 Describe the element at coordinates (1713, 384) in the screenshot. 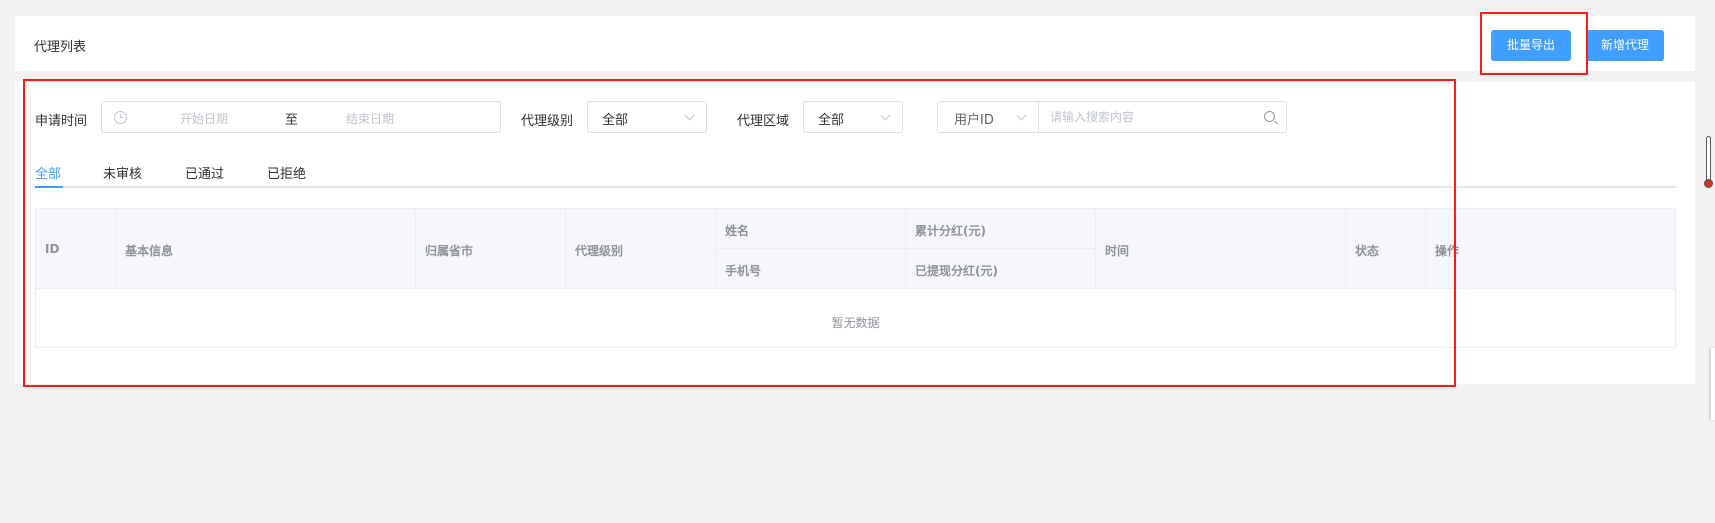

I see `side-panel-tab` at that location.